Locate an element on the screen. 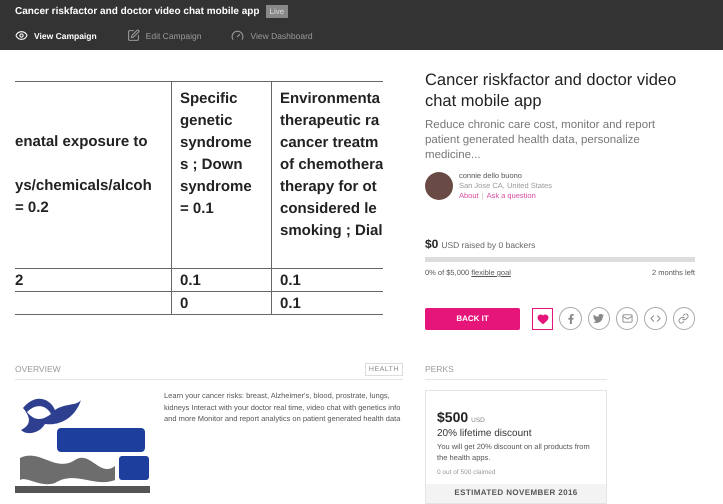 The image size is (723, 504). twitter-icon is located at coordinates (598, 318).